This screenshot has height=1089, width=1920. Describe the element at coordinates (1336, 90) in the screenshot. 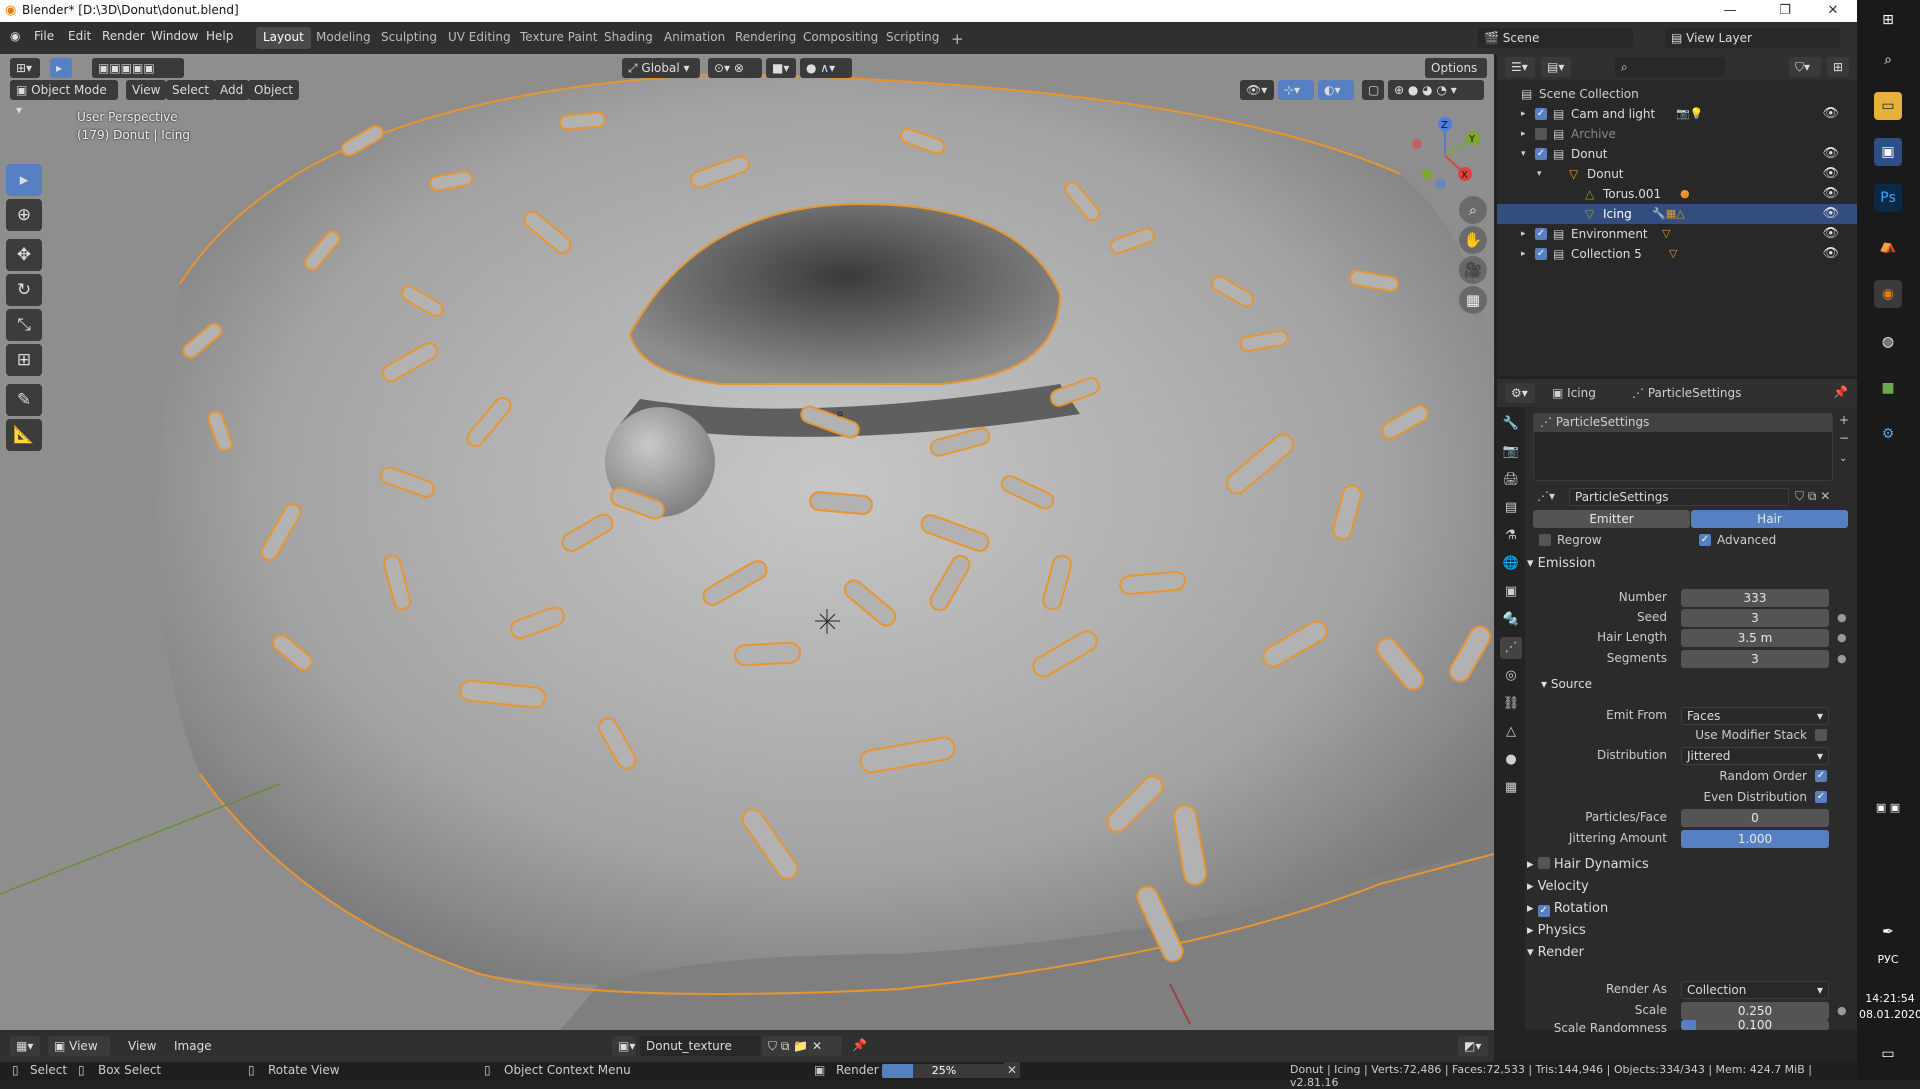

I see `overlay-toggle-icon: ◐▾` at that location.